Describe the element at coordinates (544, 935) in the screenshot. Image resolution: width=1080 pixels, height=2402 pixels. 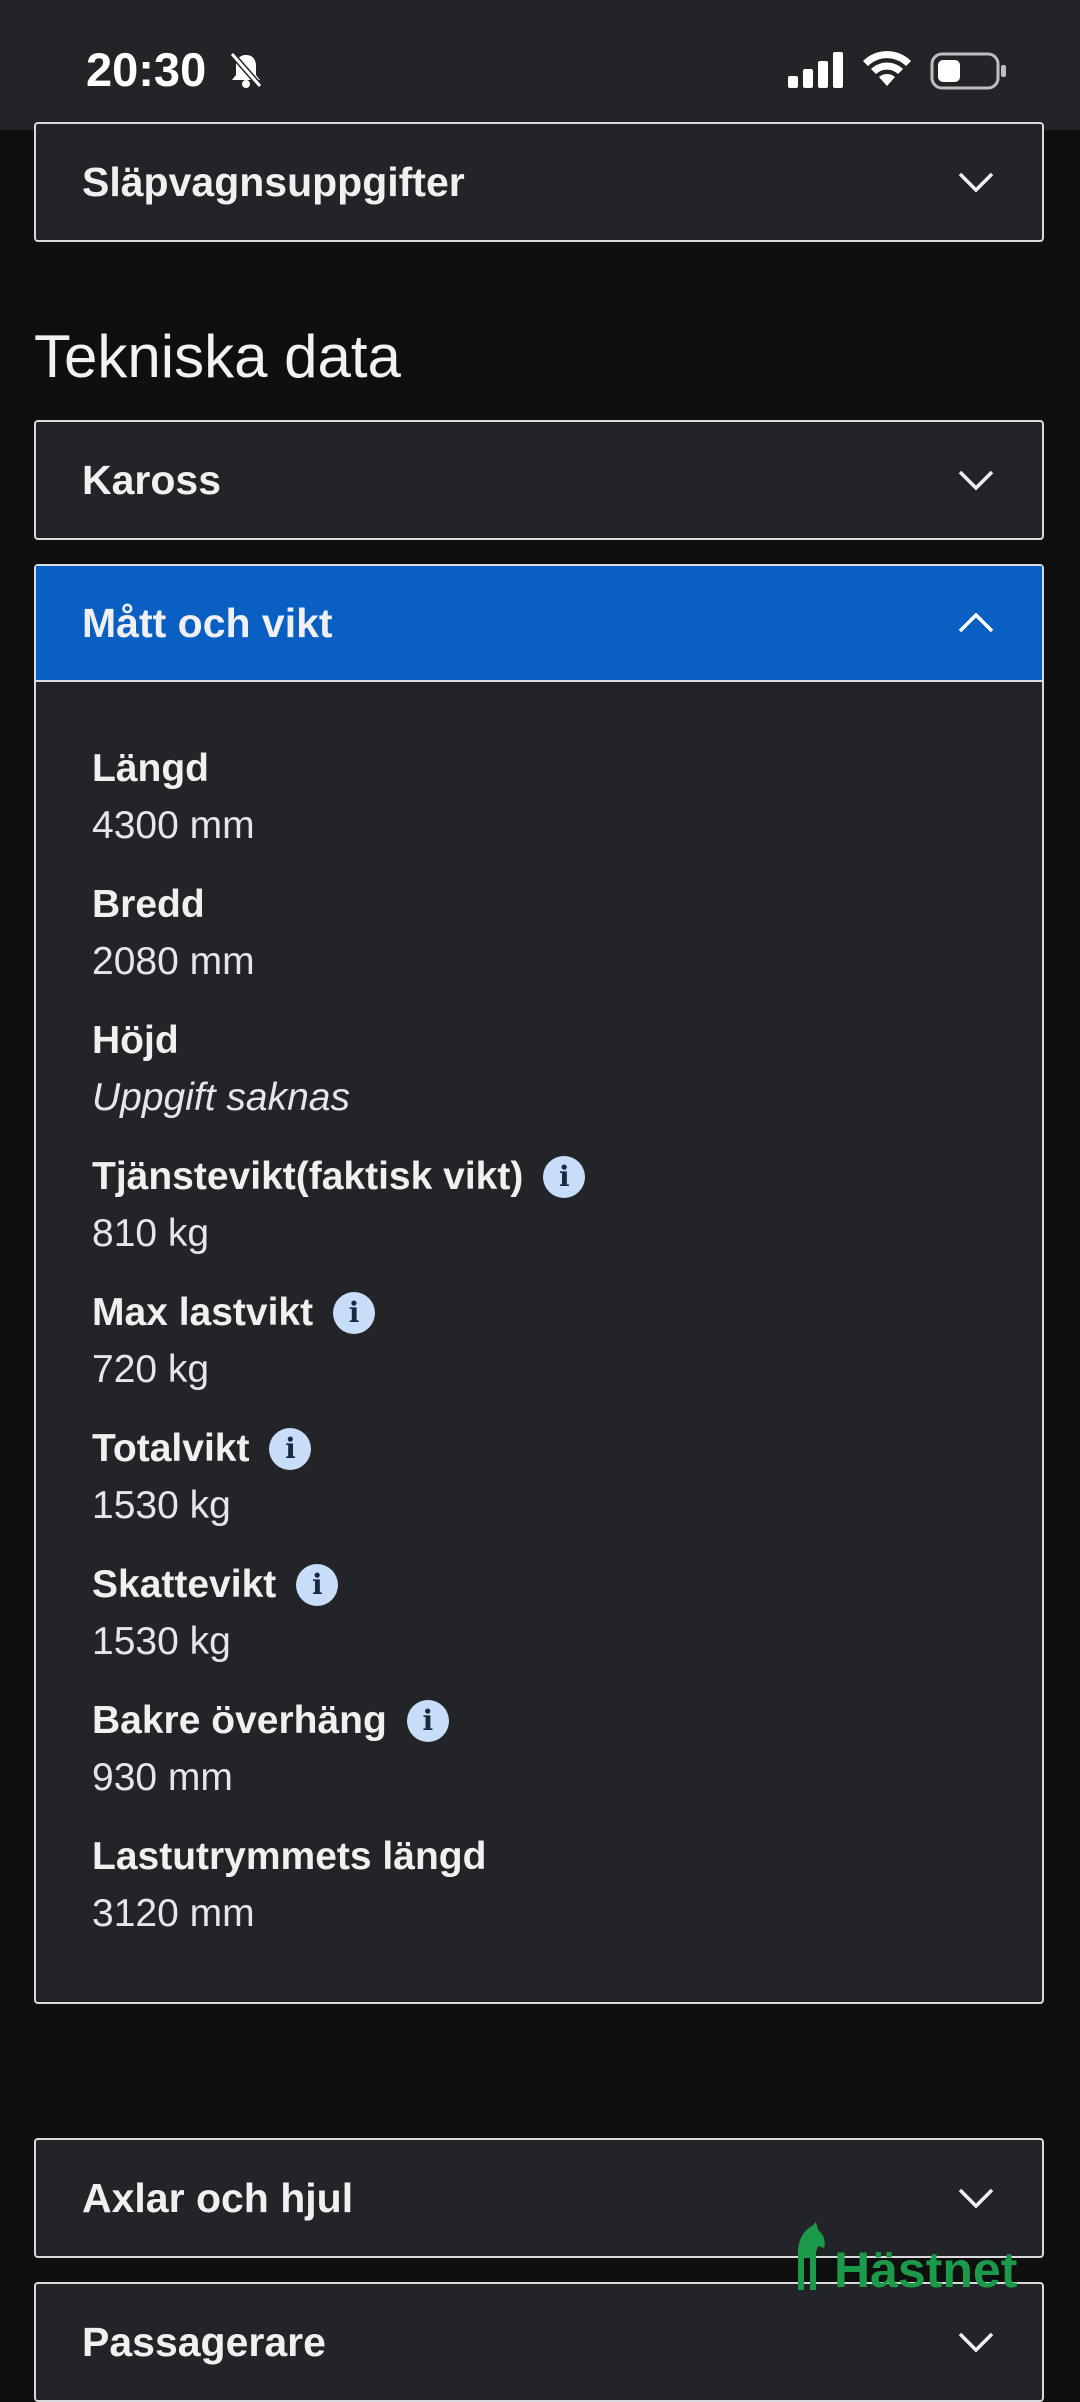
I see `field-bredd: Bredd 2080 mm` at that location.